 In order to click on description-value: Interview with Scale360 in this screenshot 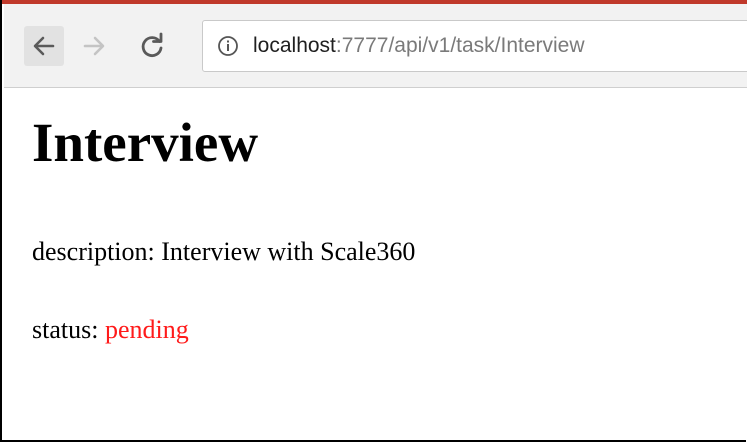, I will do `click(288, 251)`.